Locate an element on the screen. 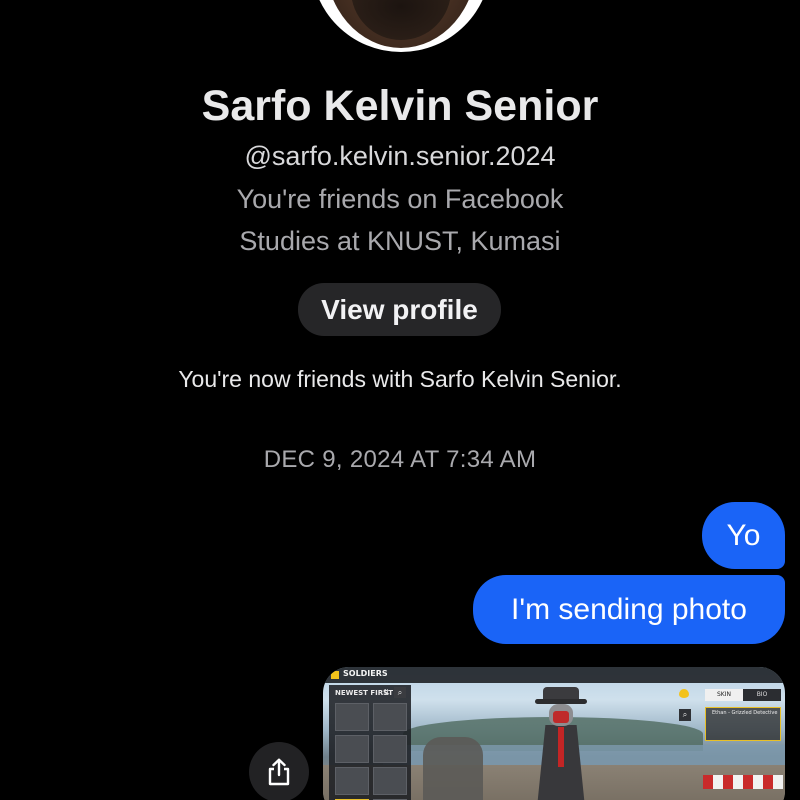  photo-detail-panel: SKIN BIO Ethan - Grizzled Detective is located at coordinates (743, 715).